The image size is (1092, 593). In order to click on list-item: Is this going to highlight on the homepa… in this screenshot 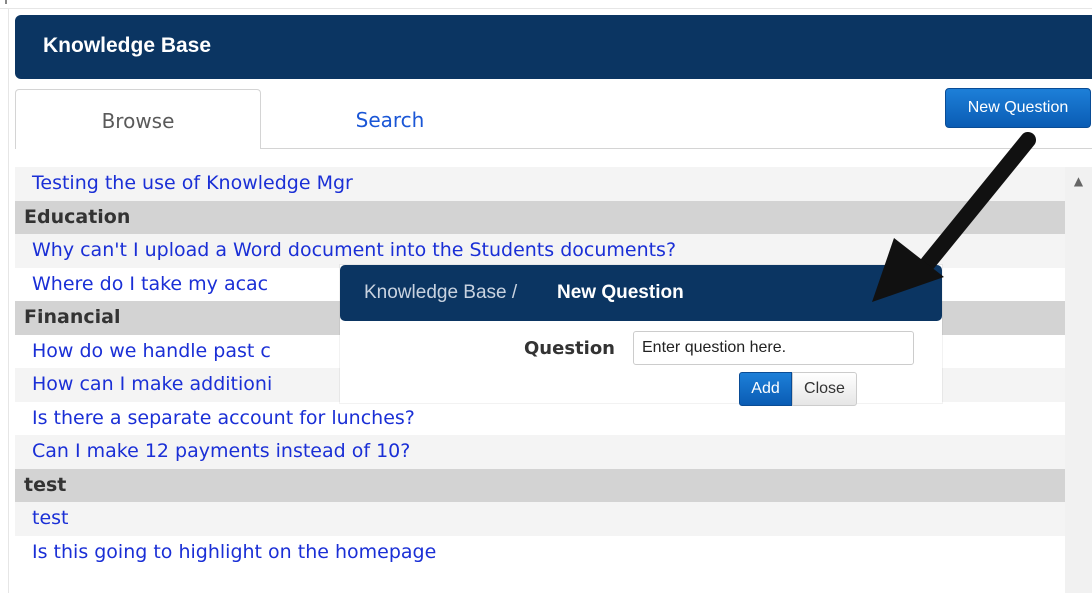, I will do `click(540, 552)`.